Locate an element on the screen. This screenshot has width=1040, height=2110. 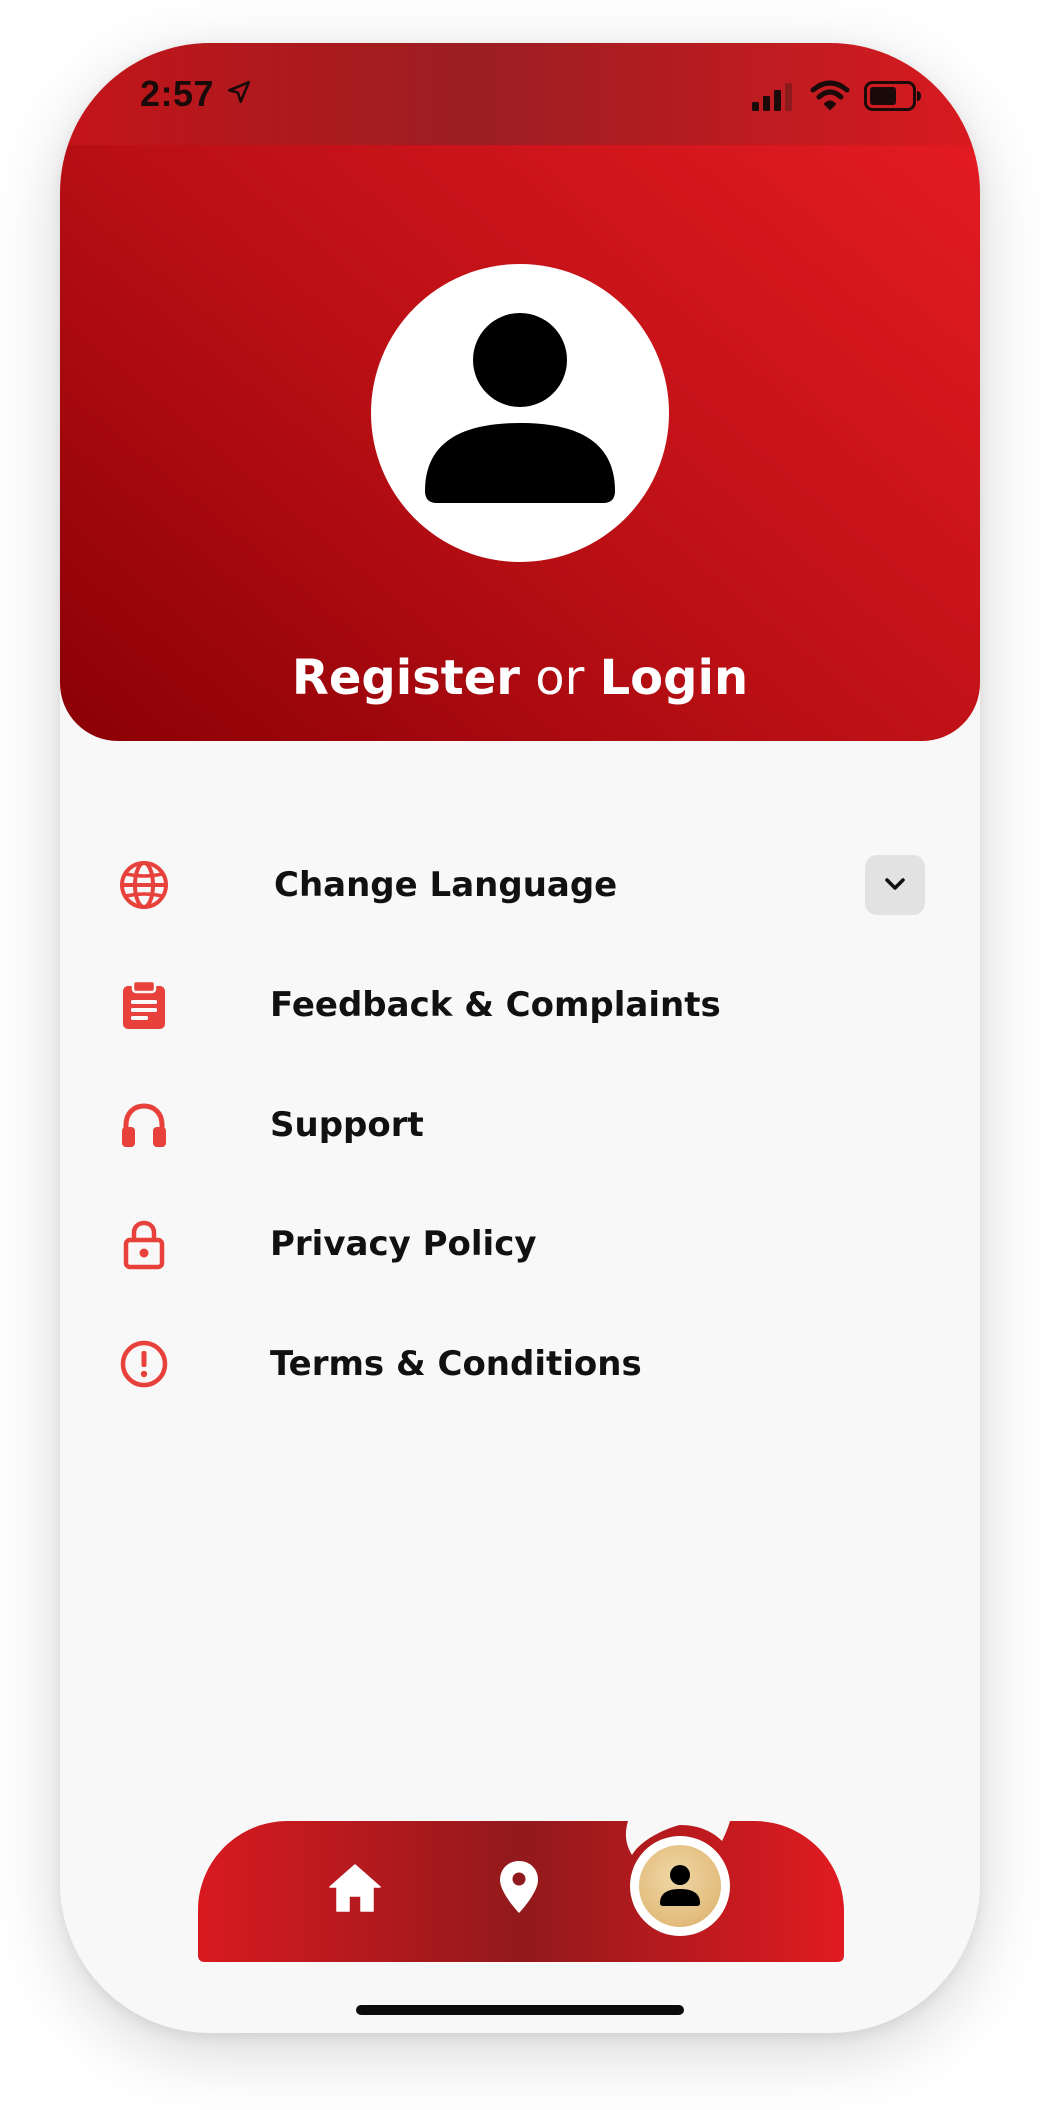
menu-item-terms: Terms & Conditions is located at coordinates (520, 1364).